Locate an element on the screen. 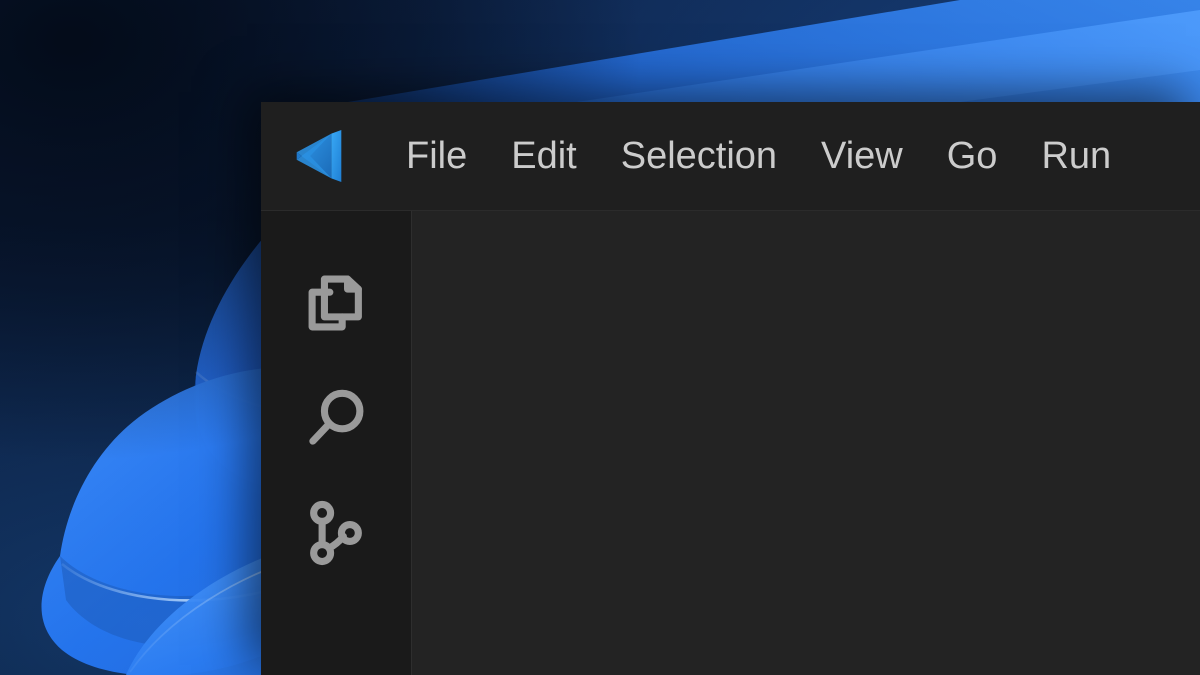 Image resolution: width=1200 pixels, height=675 pixels. menu-item-file: File is located at coordinates (436, 156).